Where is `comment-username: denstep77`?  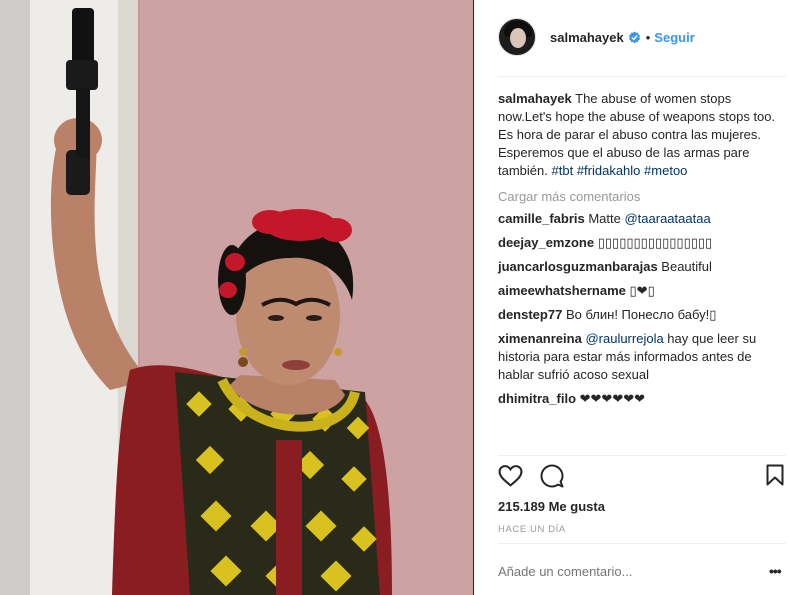 comment-username: denstep77 is located at coordinates (530, 314).